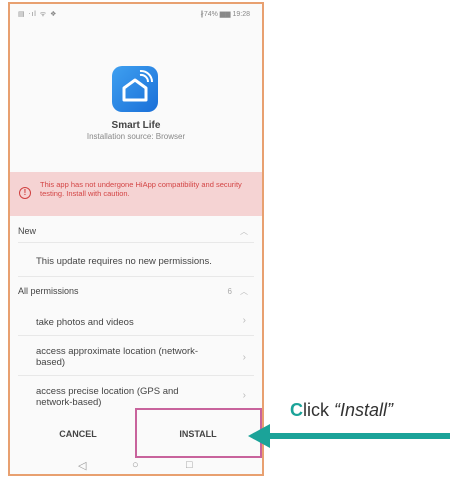  What do you see at coordinates (198, 433) in the screenshot?
I see `install-highlight-box` at bounding box center [198, 433].